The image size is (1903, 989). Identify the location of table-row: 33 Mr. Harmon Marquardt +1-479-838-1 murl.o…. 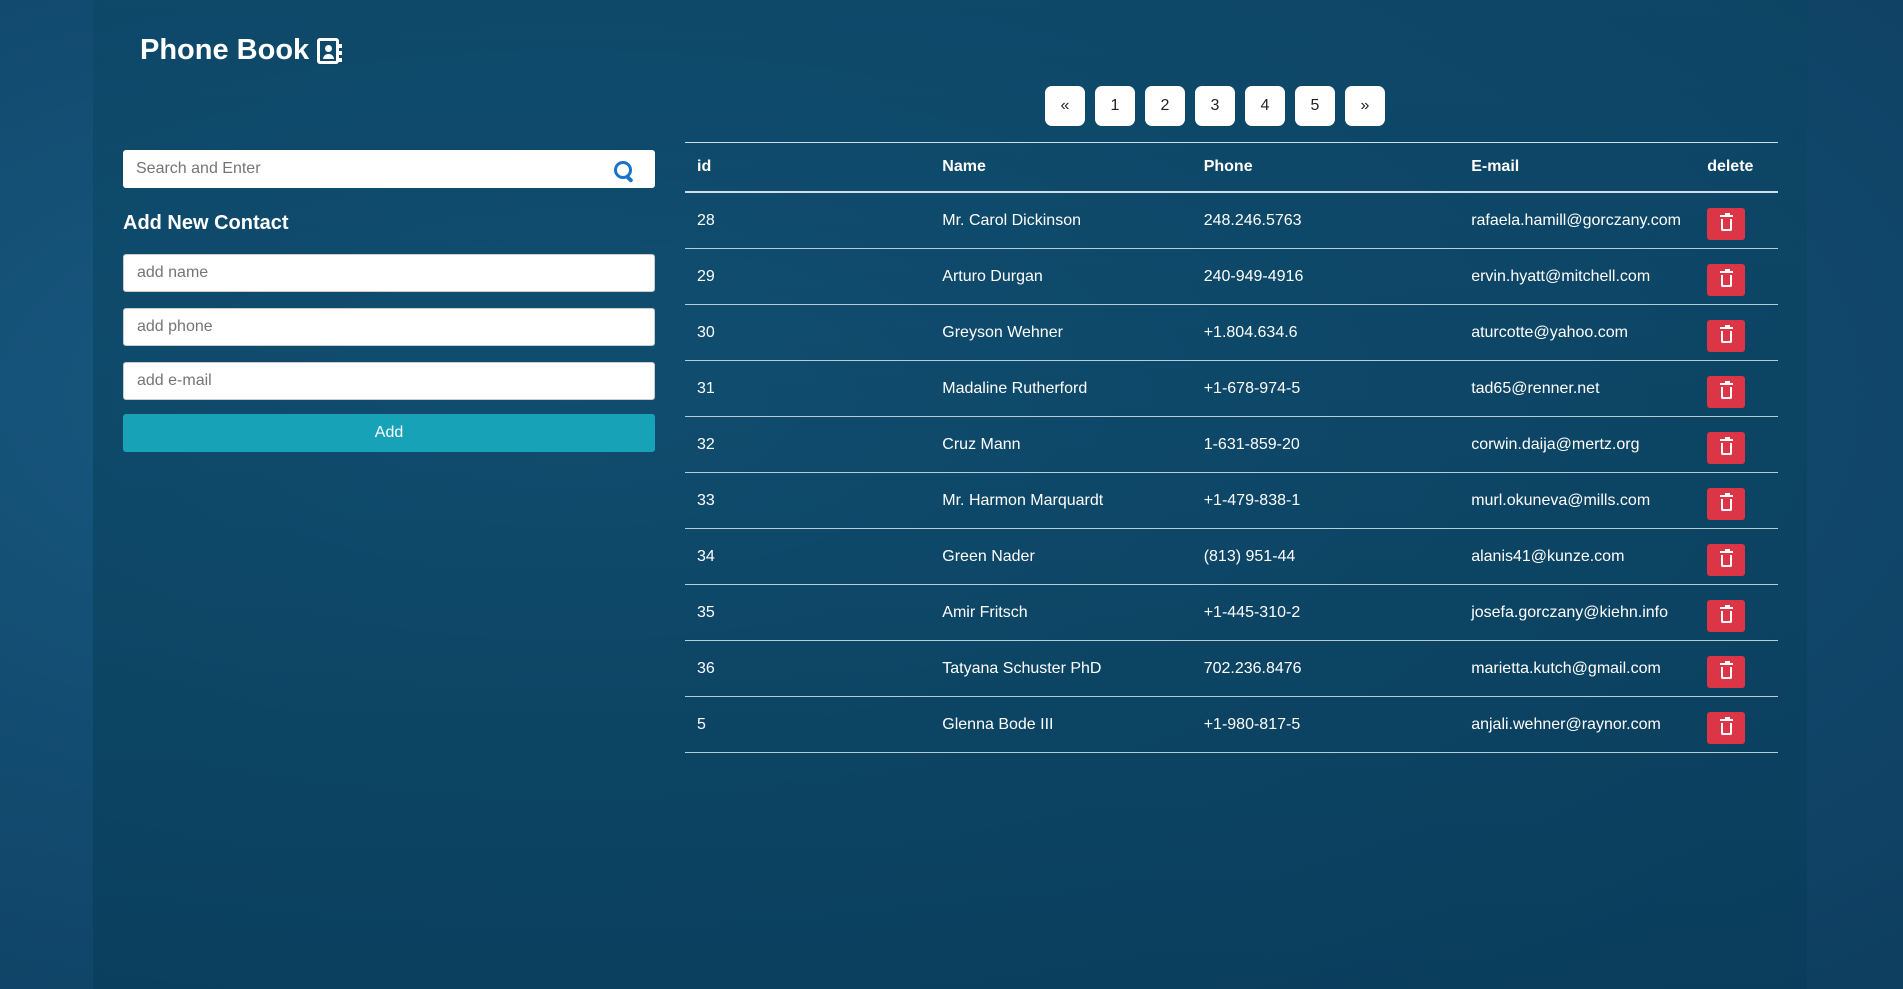
(1231, 500).